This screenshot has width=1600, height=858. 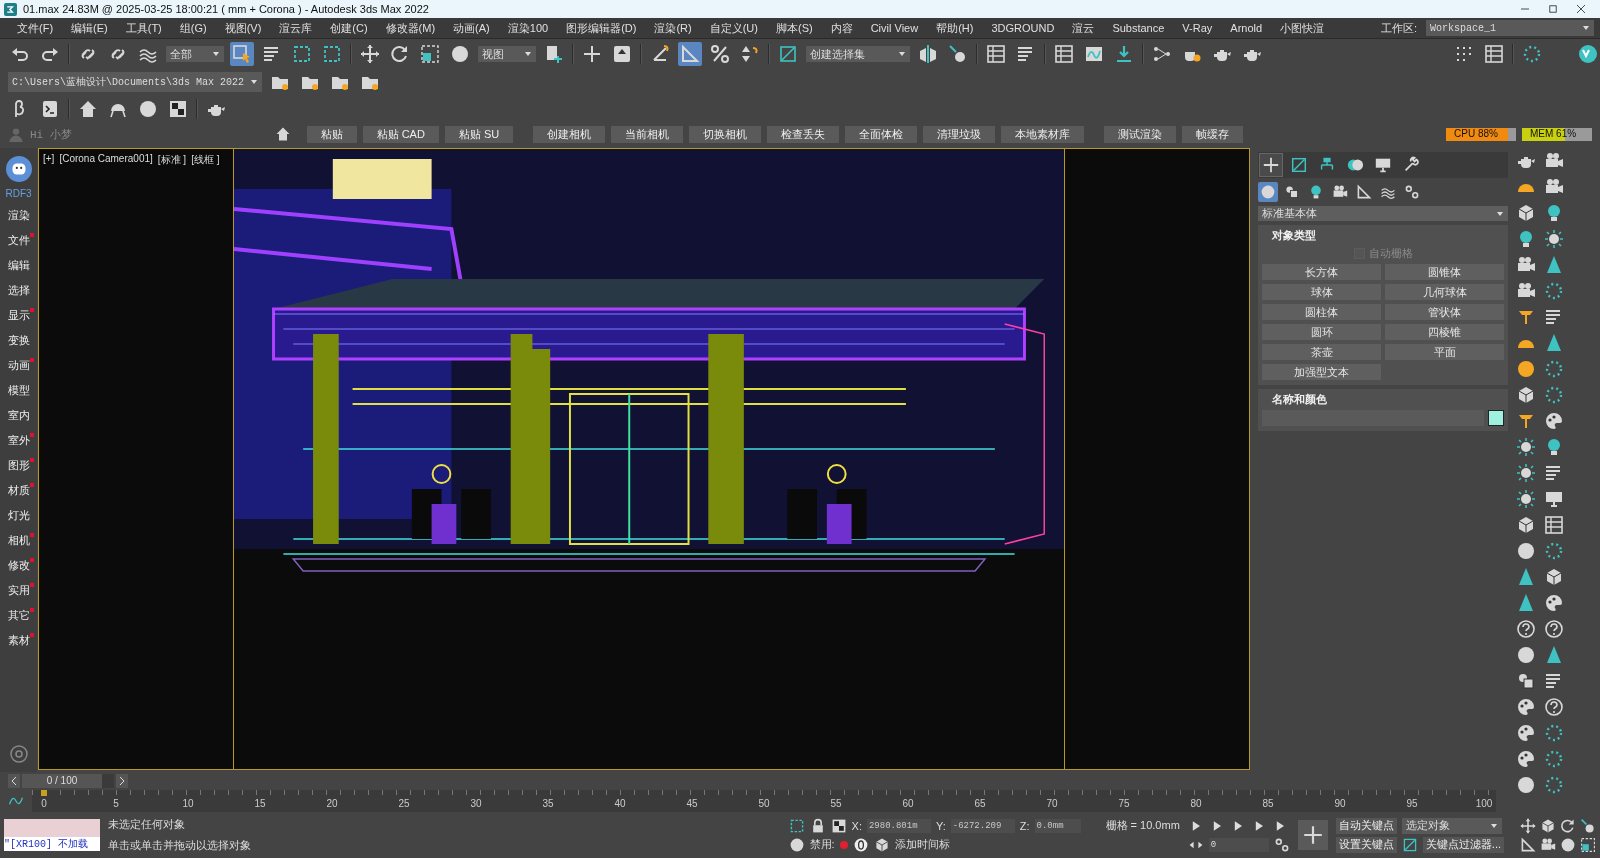 I want to click on rollout-header: 名称和颜色, so click(x=1383, y=399).